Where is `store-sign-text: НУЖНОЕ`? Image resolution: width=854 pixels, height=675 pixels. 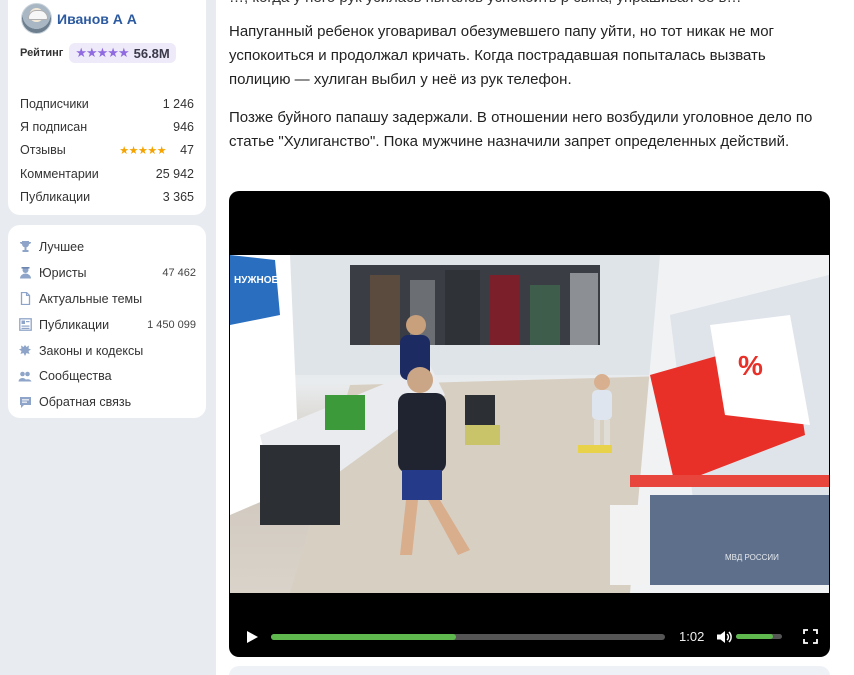
store-sign-text: НУЖНОЕ is located at coordinates (256, 280).